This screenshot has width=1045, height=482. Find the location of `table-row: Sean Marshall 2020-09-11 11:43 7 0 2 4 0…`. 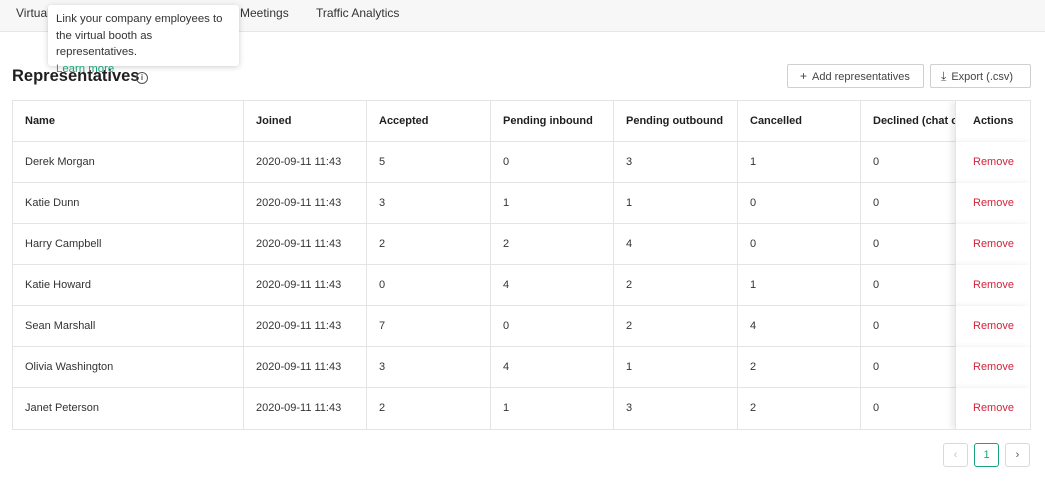

table-row: Sean Marshall 2020-09-11 11:43 7 0 2 4 0… is located at coordinates (521, 326).